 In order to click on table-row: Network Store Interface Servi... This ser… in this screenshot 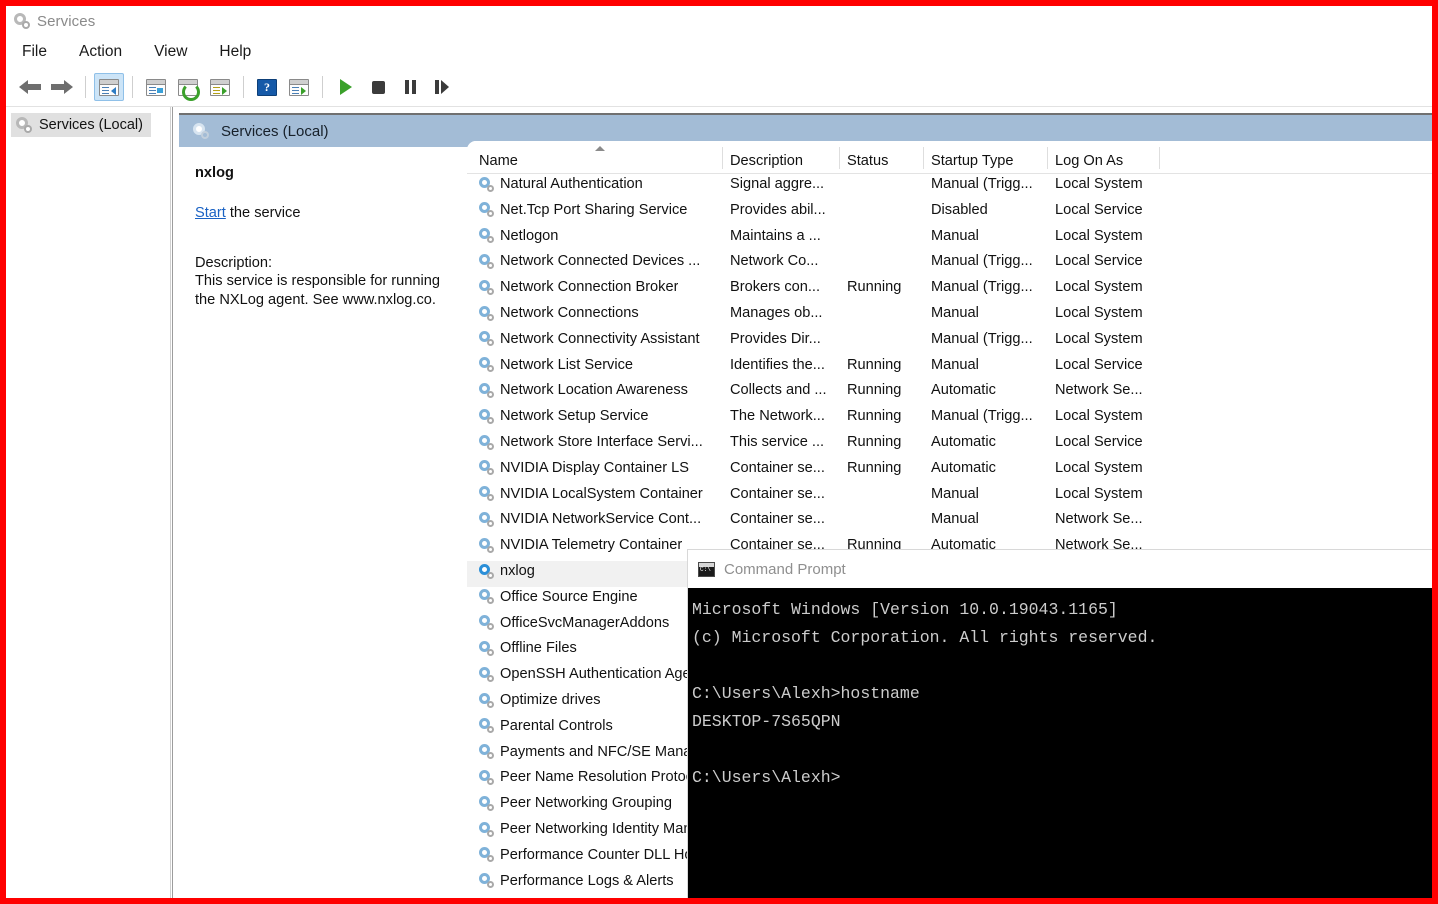, I will do `click(949, 445)`.